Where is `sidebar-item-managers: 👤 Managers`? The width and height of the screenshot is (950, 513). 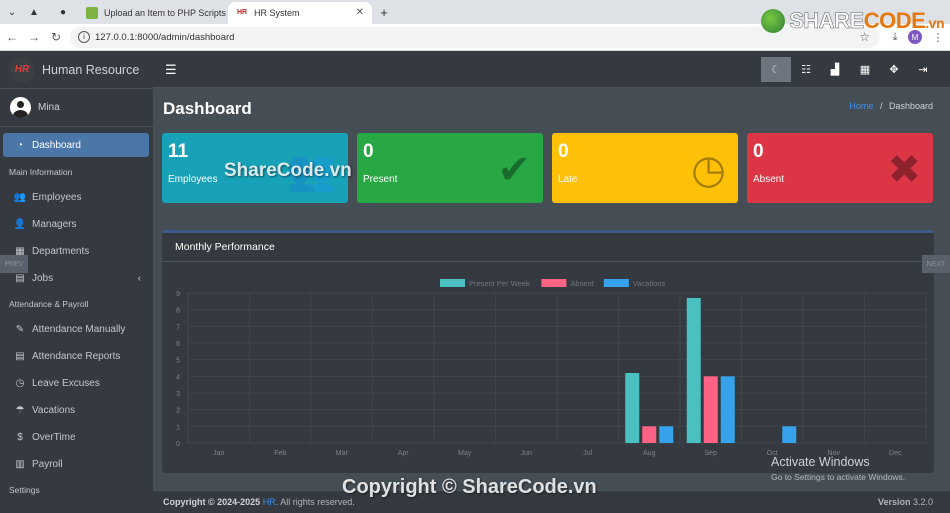
sidebar-item-managers: 👤 Managers is located at coordinates (76, 224).